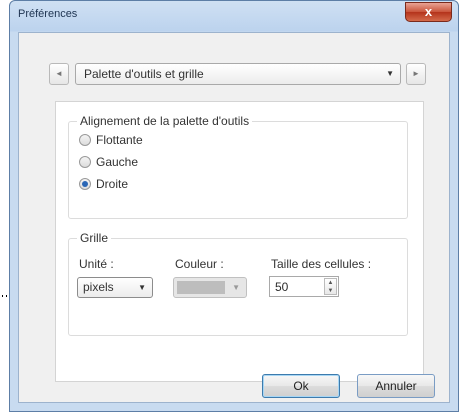 Image resolution: width=459 pixels, height=412 pixels. Describe the element at coordinates (59, 74) in the screenshot. I see `previous-page-button: ◄` at that location.